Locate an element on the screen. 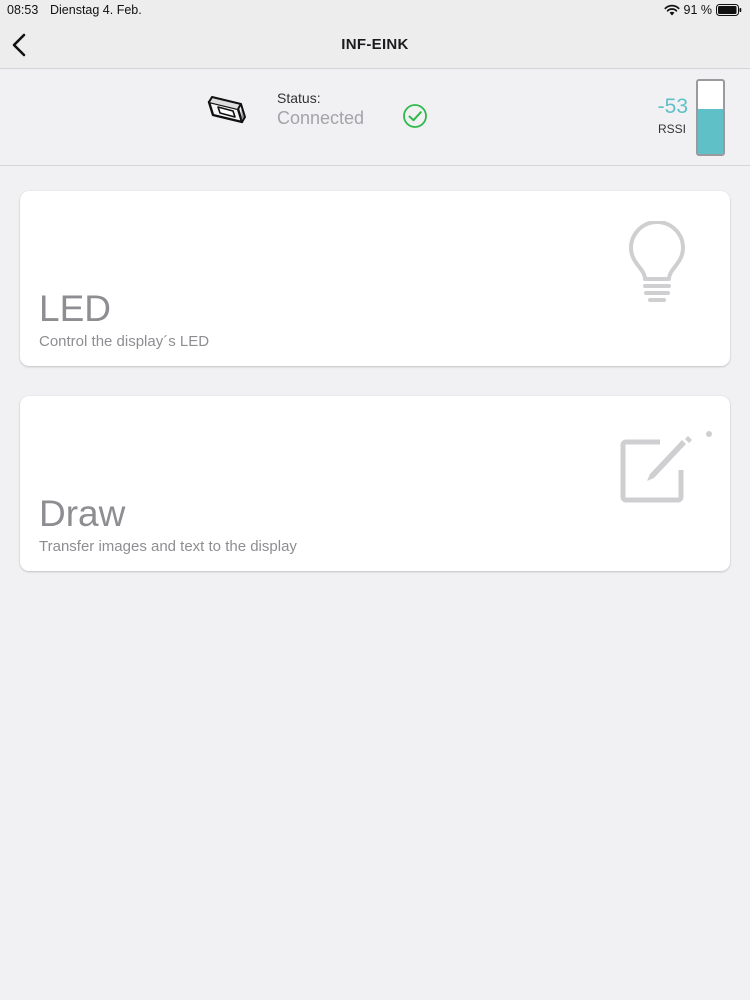 This screenshot has width=750, height=1000. edit-icon is located at coordinates (668, 470).